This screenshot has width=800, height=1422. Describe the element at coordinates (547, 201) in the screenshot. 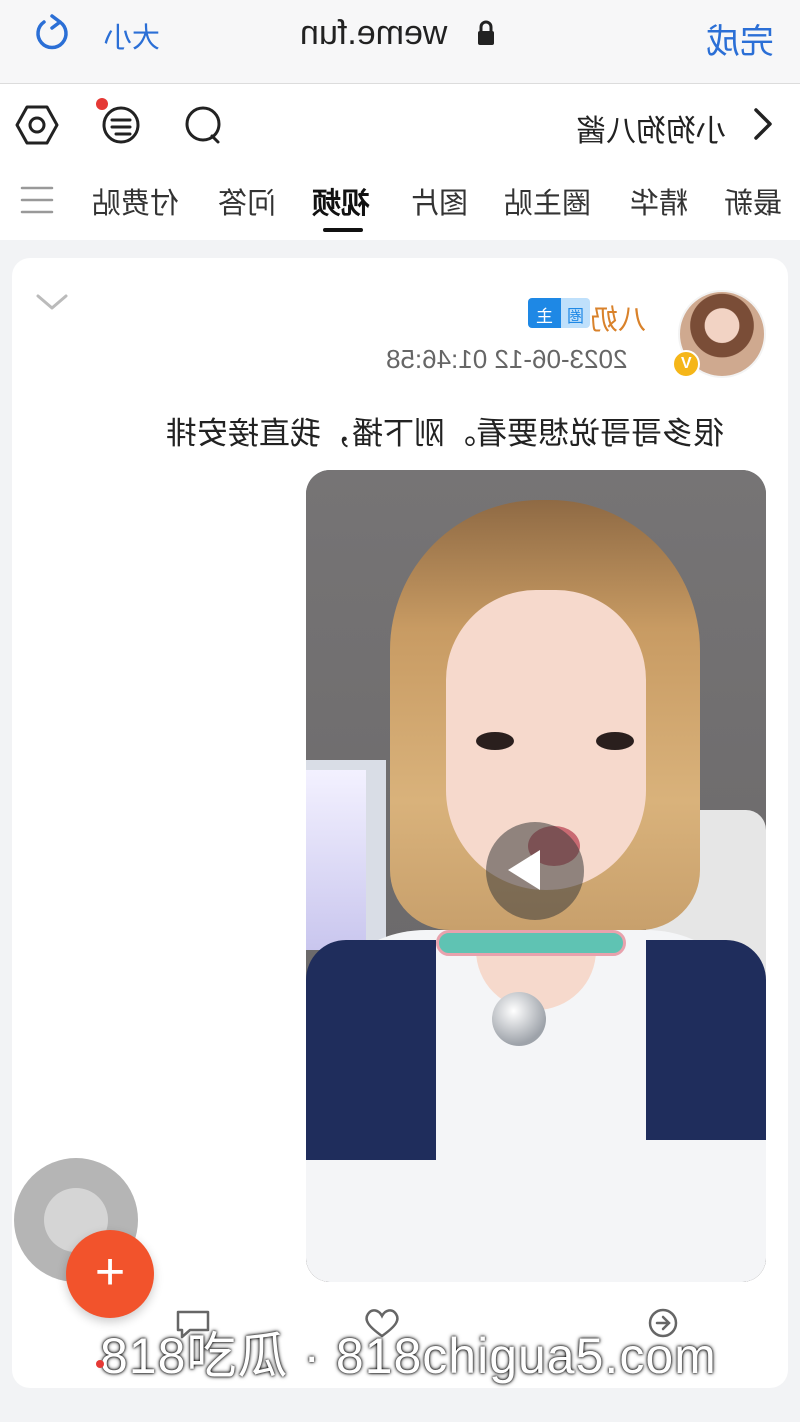

I see `tab-owner-posts: 圈主贴` at that location.